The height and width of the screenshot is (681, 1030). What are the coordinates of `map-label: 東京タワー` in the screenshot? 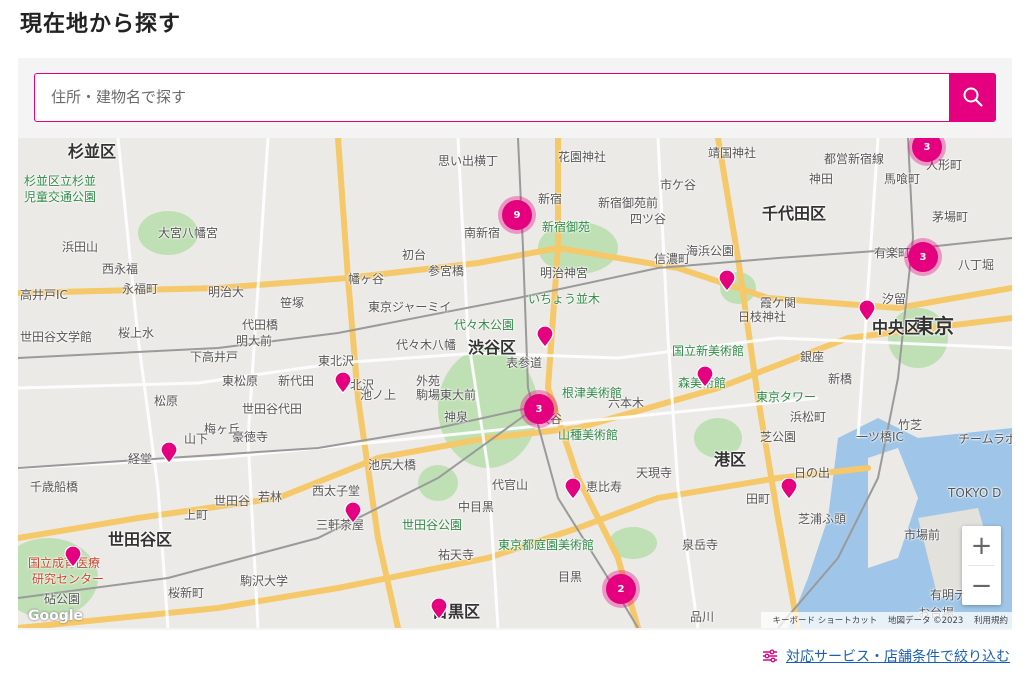 It's located at (786, 397).